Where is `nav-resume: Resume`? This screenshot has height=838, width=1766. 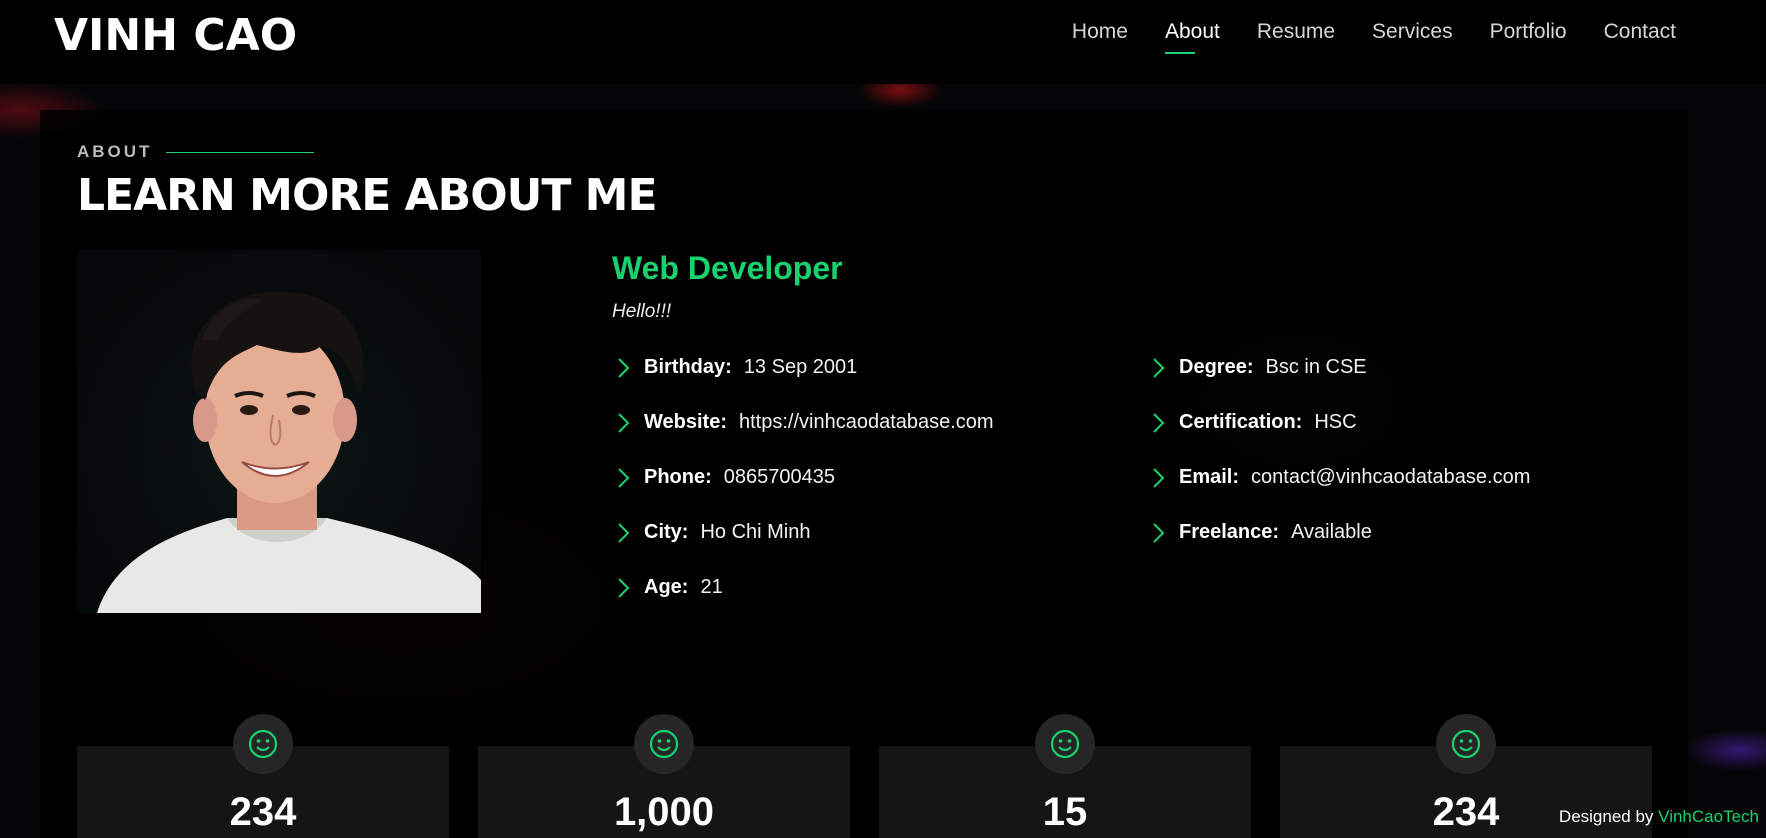 nav-resume: Resume is located at coordinates (1296, 37).